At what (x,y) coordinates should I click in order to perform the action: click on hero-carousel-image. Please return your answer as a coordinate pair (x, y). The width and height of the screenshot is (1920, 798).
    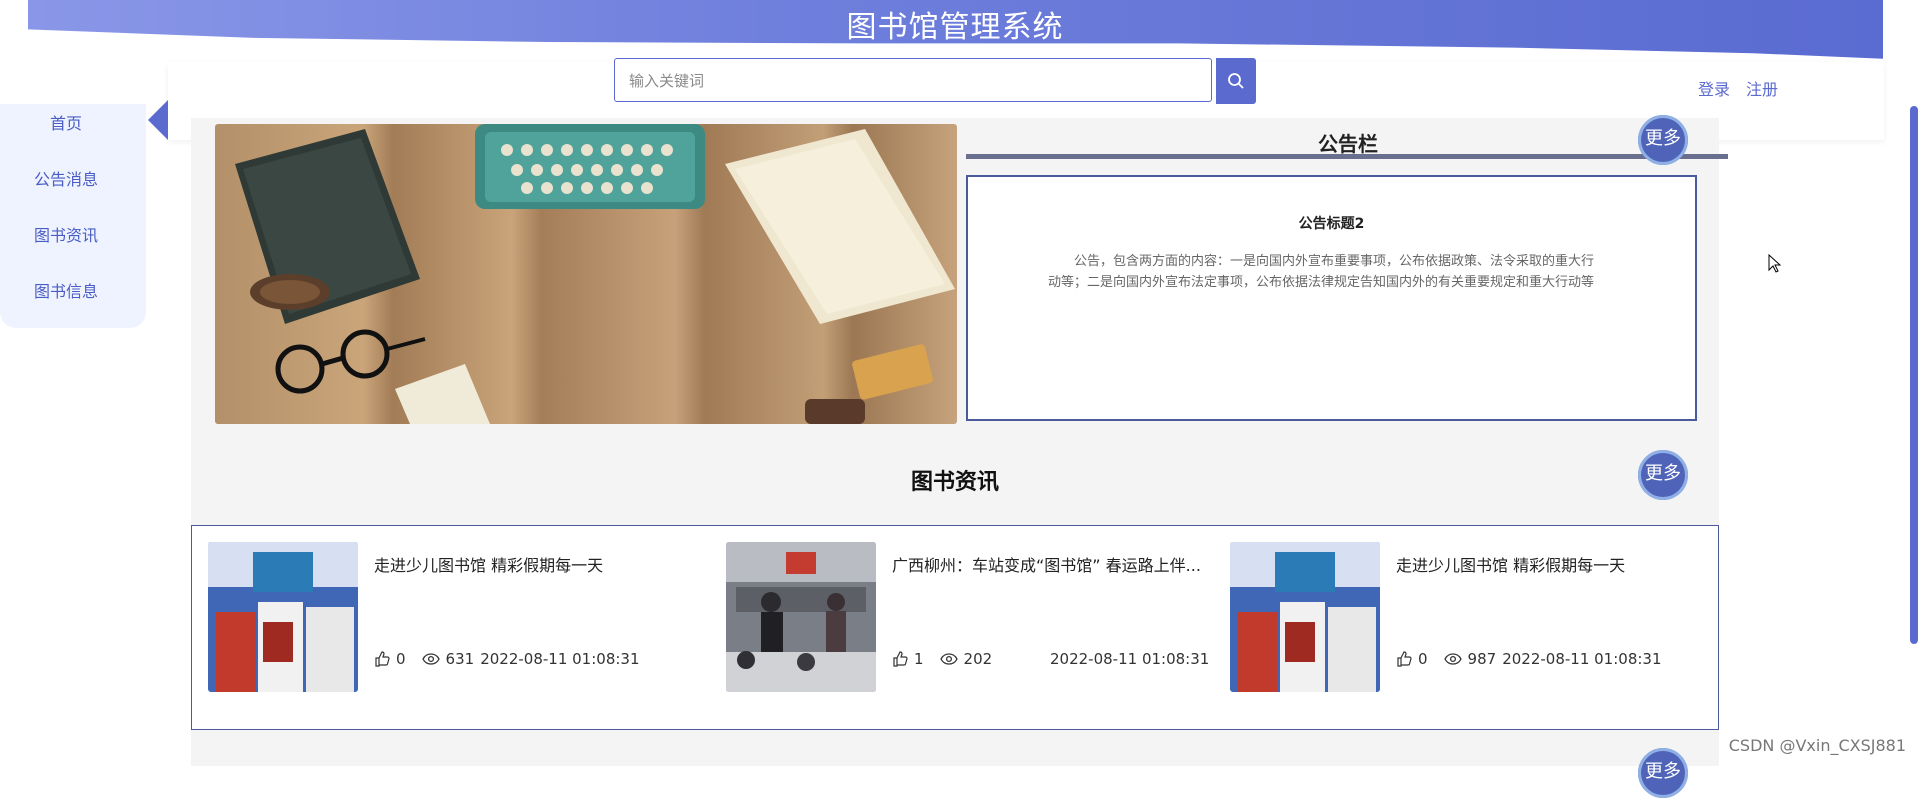
    Looking at the image, I should click on (586, 274).